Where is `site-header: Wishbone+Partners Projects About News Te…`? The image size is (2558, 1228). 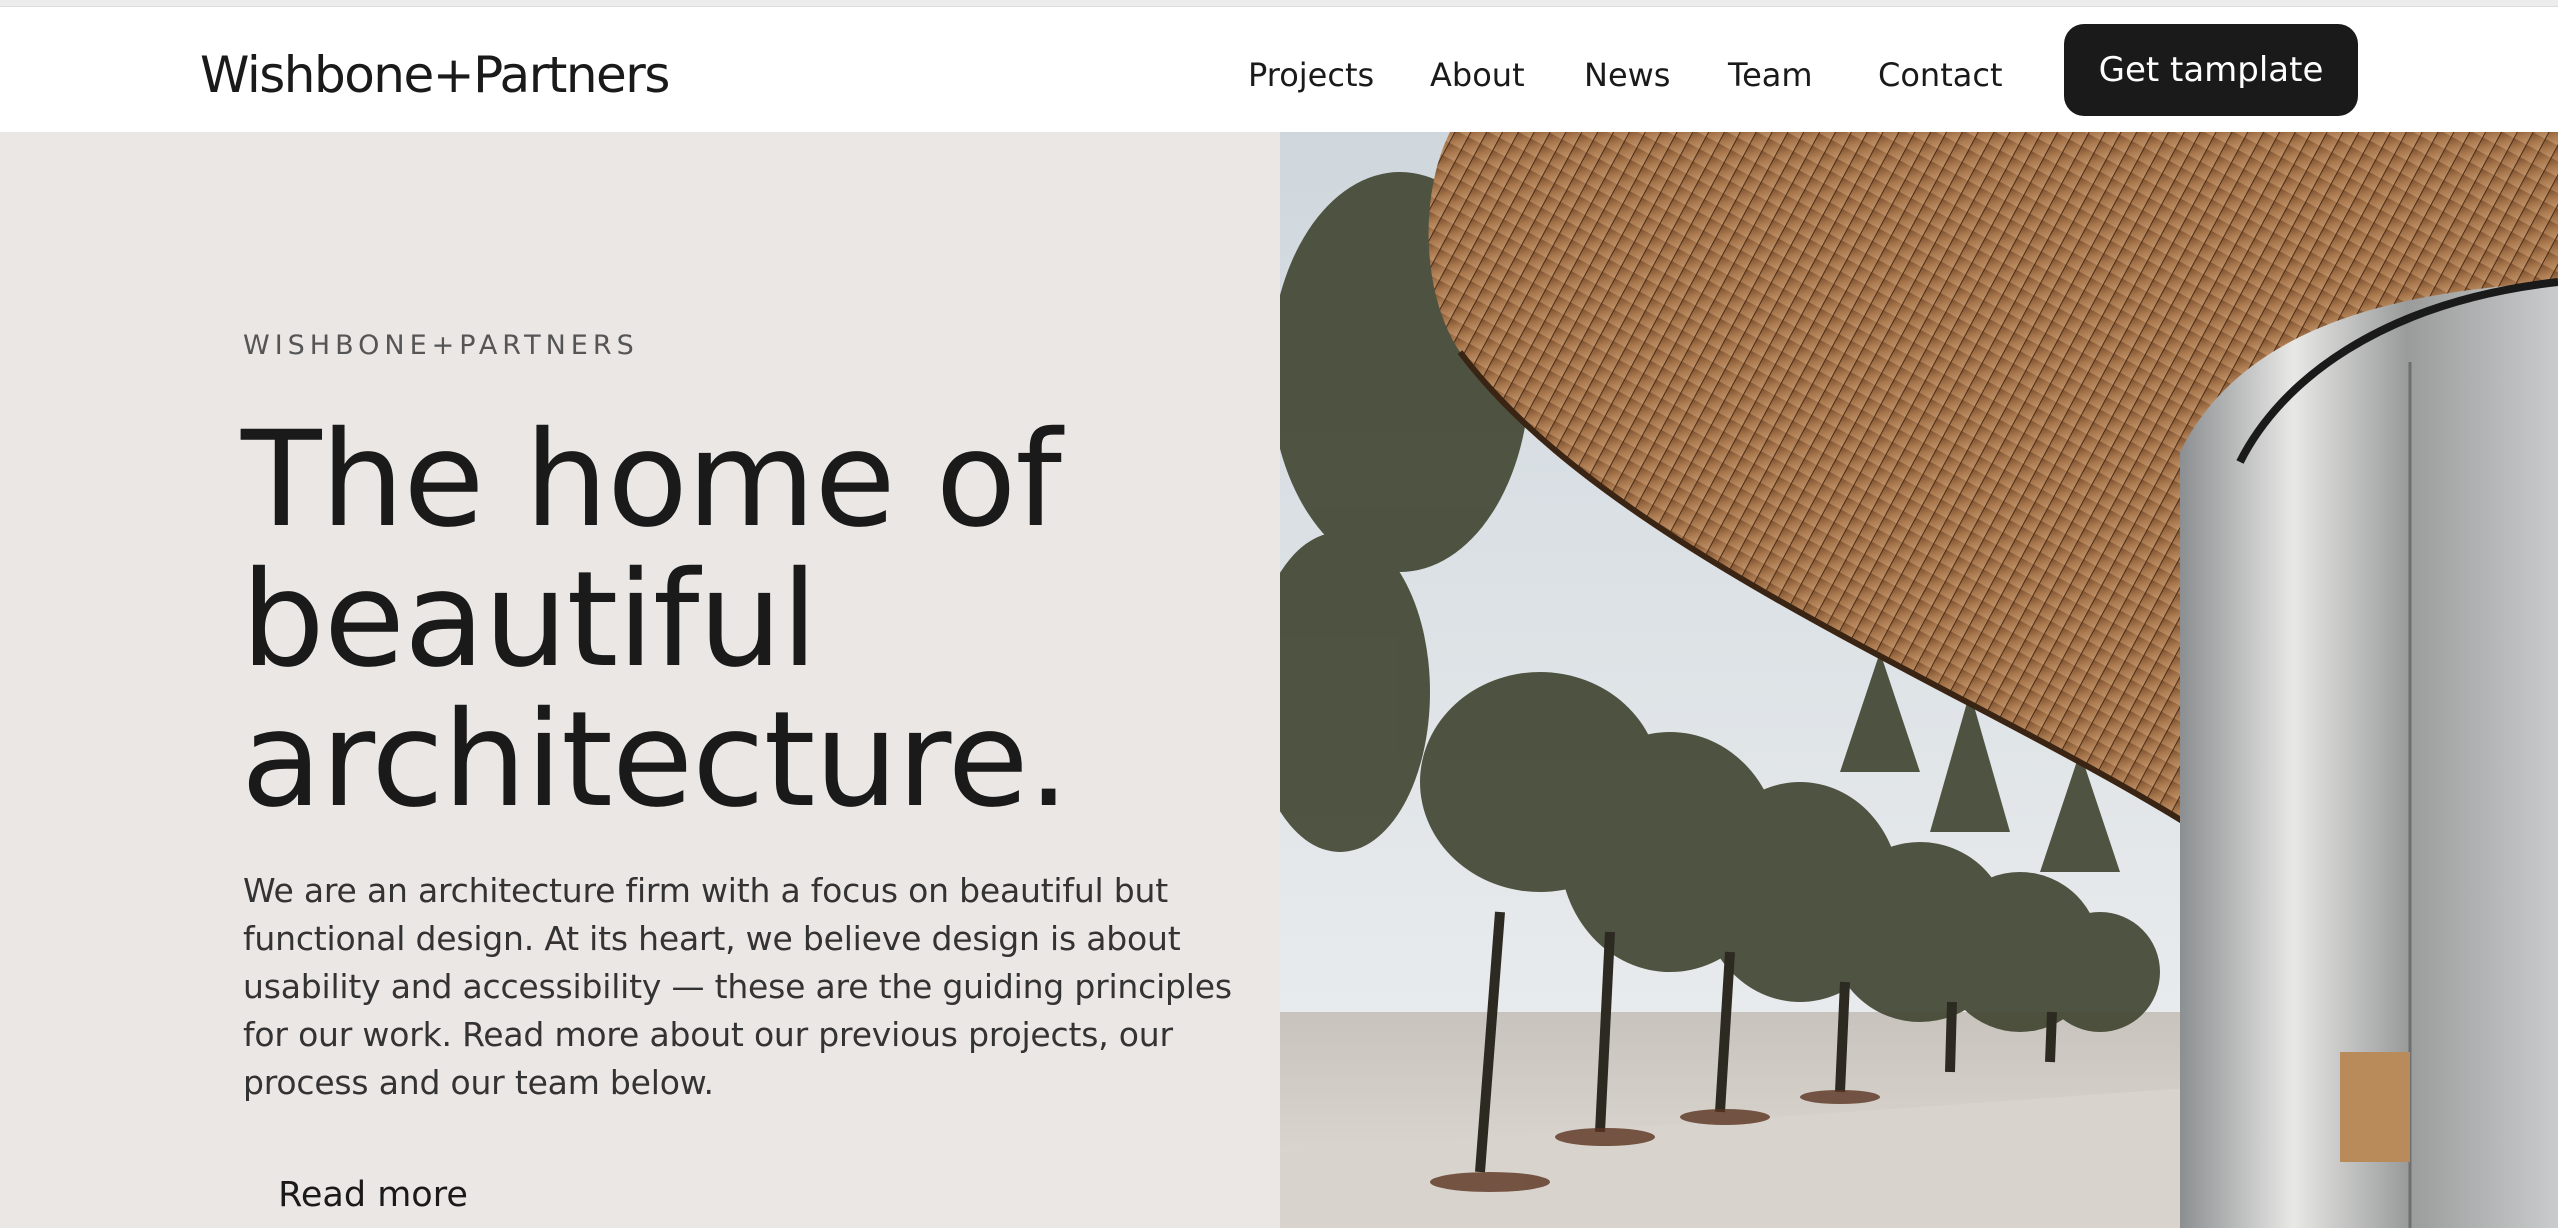
site-header: Wishbone+Partners Projects About News Te… is located at coordinates (1279, 69).